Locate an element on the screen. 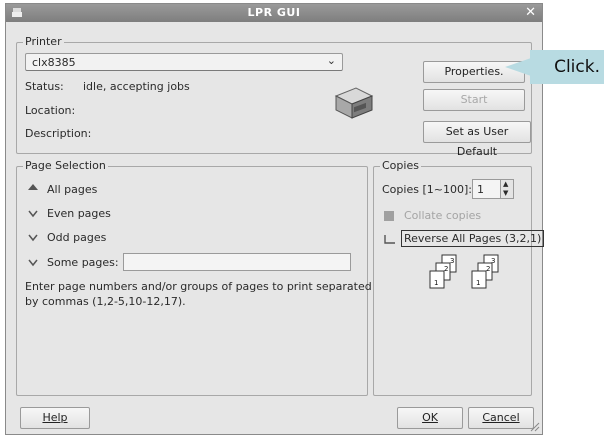 The width and height of the screenshot is (604, 440). printer-combobox: clx8385 ⌄ is located at coordinates (184, 62).